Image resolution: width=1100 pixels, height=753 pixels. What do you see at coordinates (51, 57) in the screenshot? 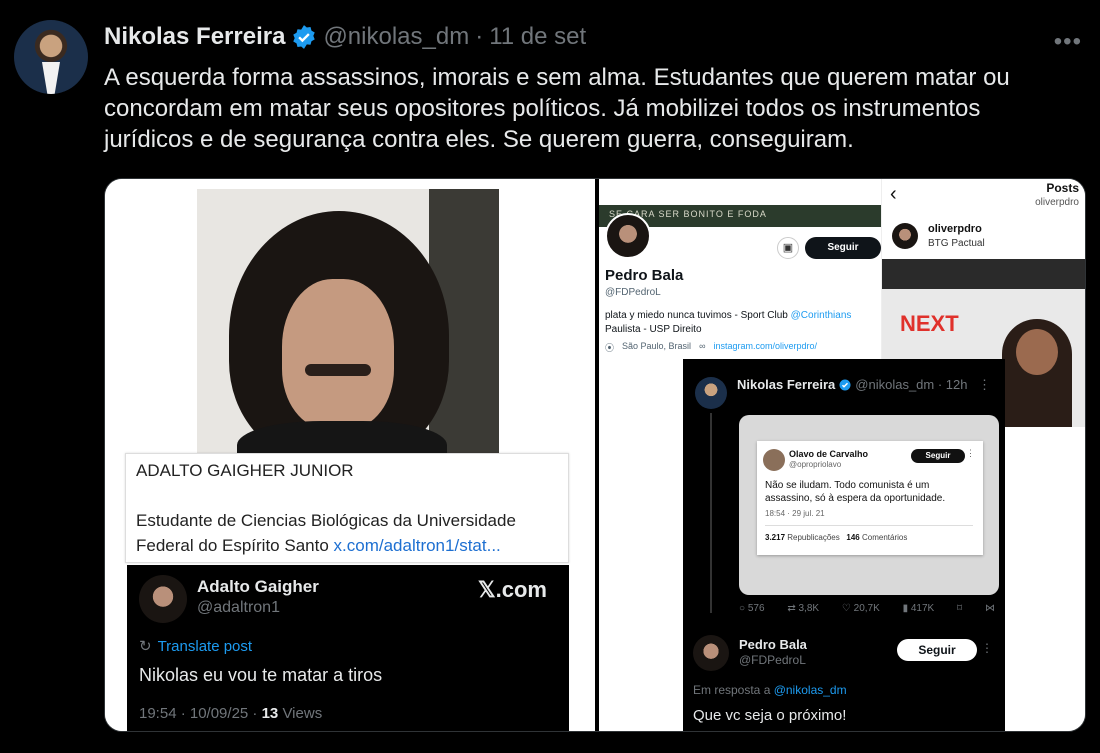
I see `author-avatar` at bounding box center [51, 57].